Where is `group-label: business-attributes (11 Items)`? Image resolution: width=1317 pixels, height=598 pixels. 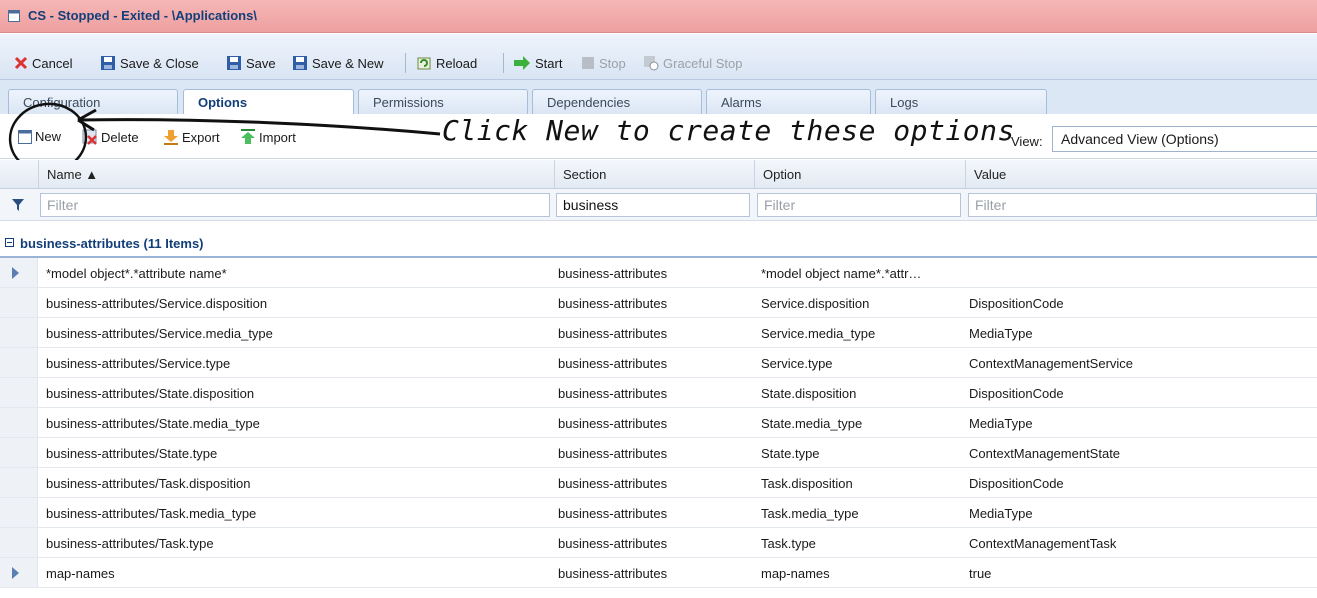
group-label: business-attributes (11 Items) is located at coordinates (112, 243).